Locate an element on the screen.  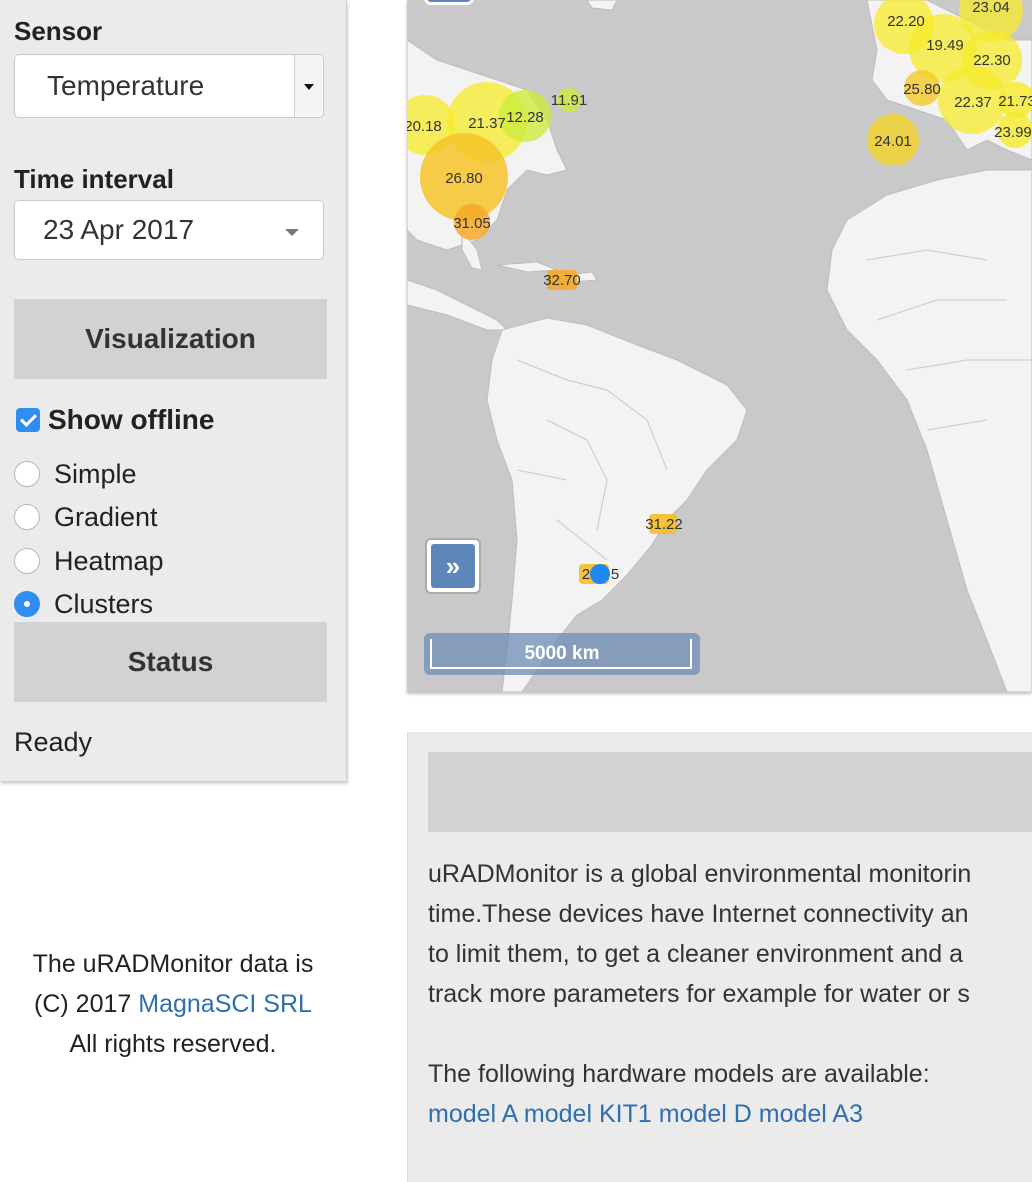
double-chevron-right-icon: » is located at coordinates (453, 566).